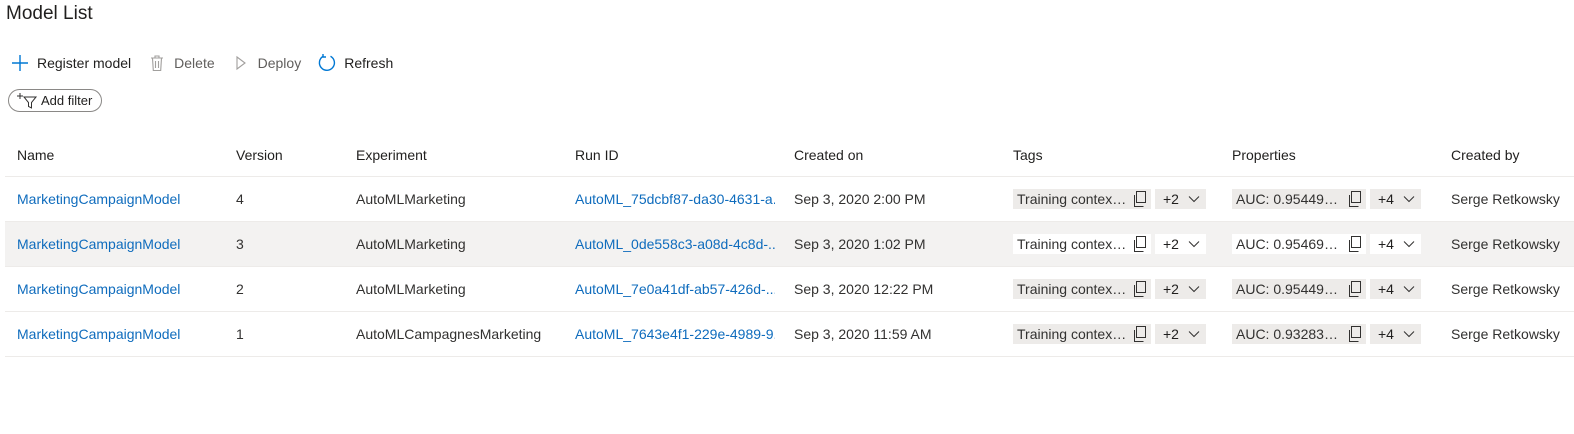 Image resolution: width=1574 pixels, height=434 pixels. I want to click on plus-icon, so click(20, 63).